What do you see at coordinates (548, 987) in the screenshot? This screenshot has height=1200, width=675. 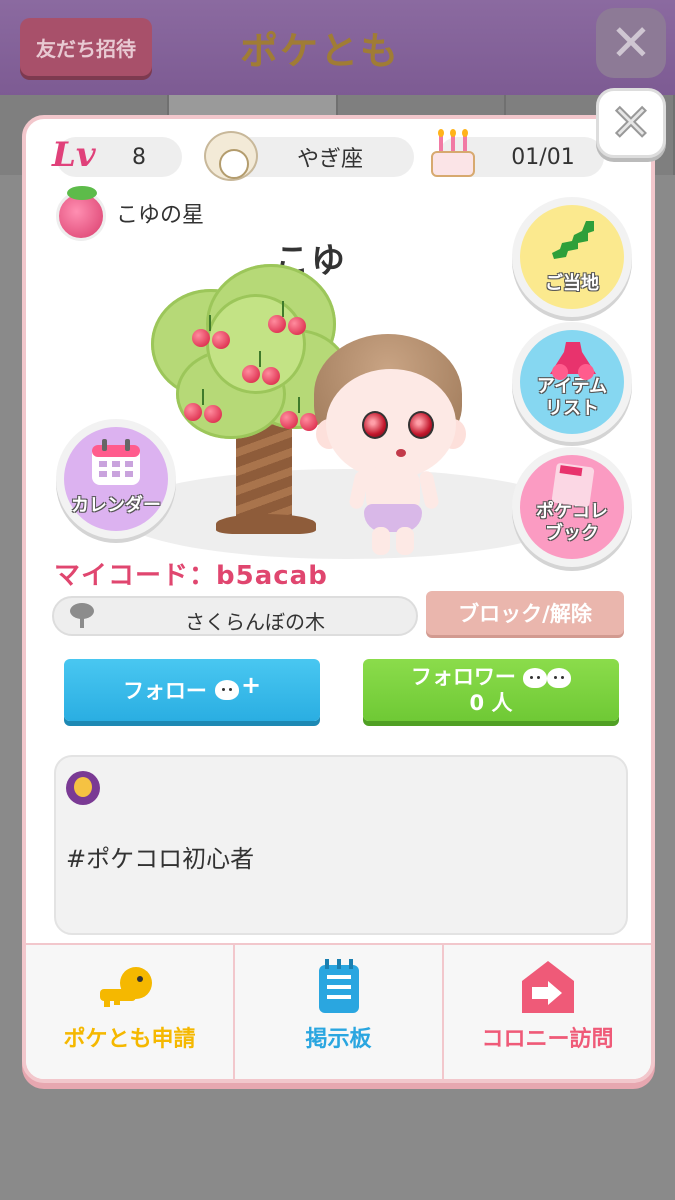 I see `door-icon` at bounding box center [548, 987].